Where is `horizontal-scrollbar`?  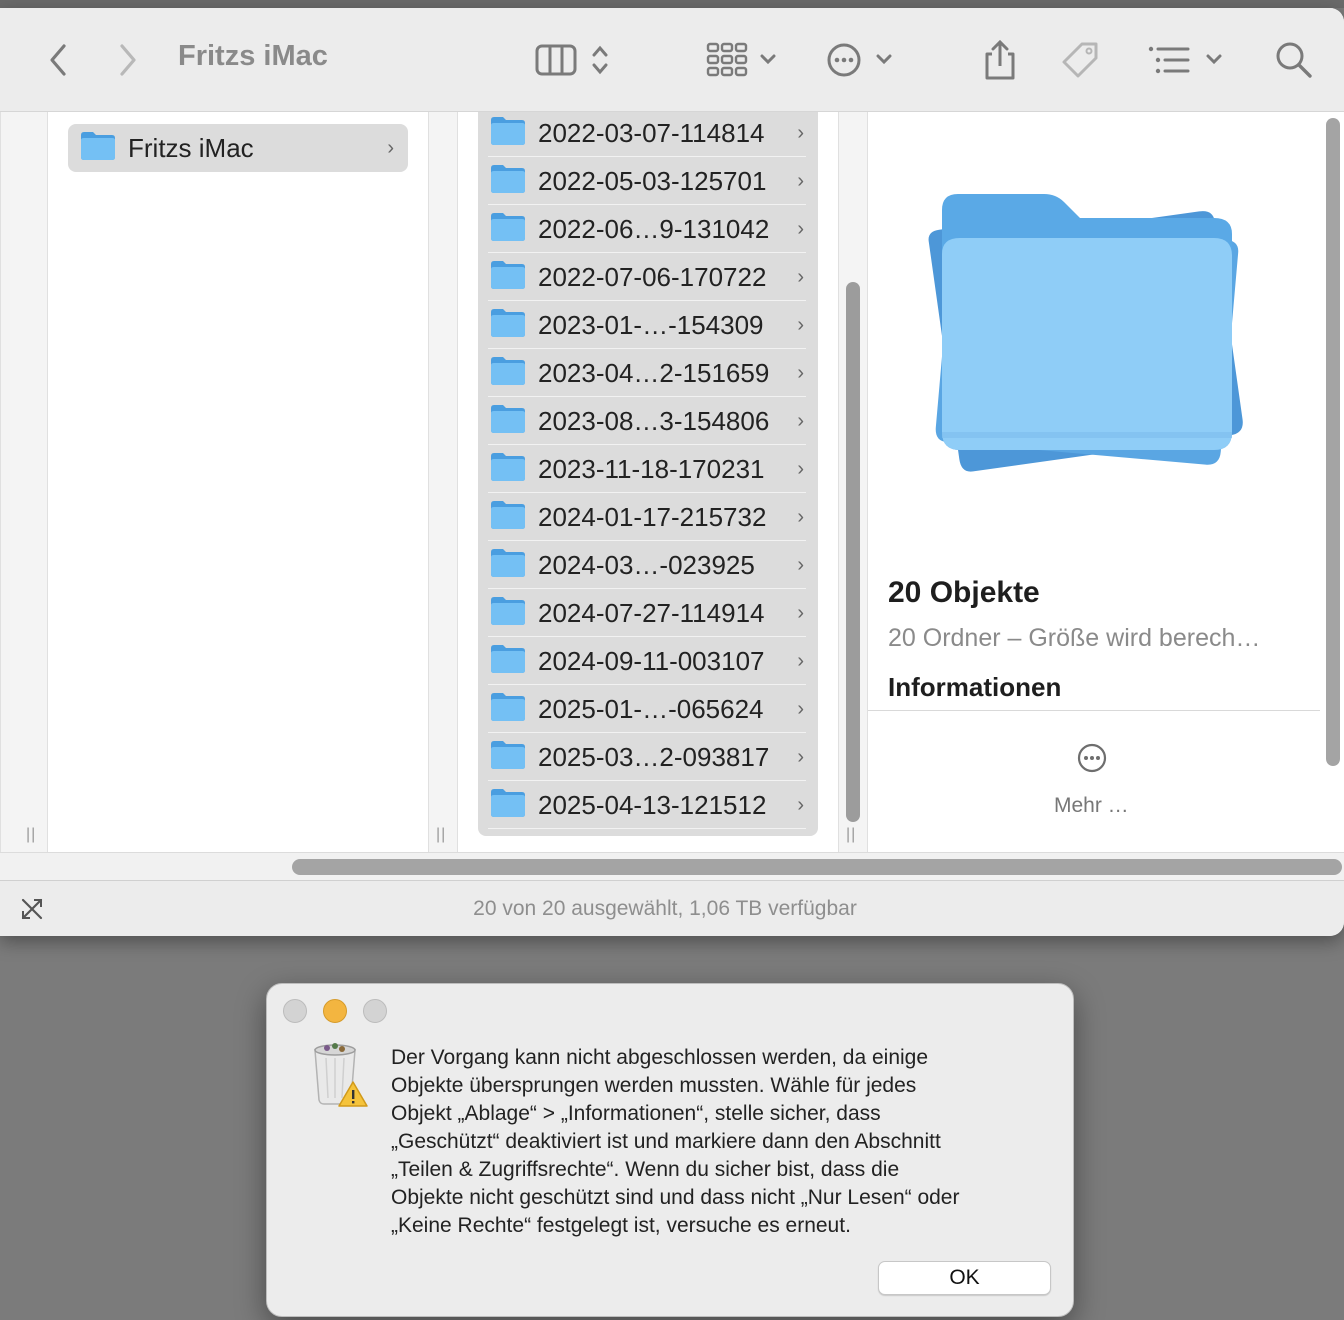
horizontal-scrollbar is located at coordinates (817, 867).